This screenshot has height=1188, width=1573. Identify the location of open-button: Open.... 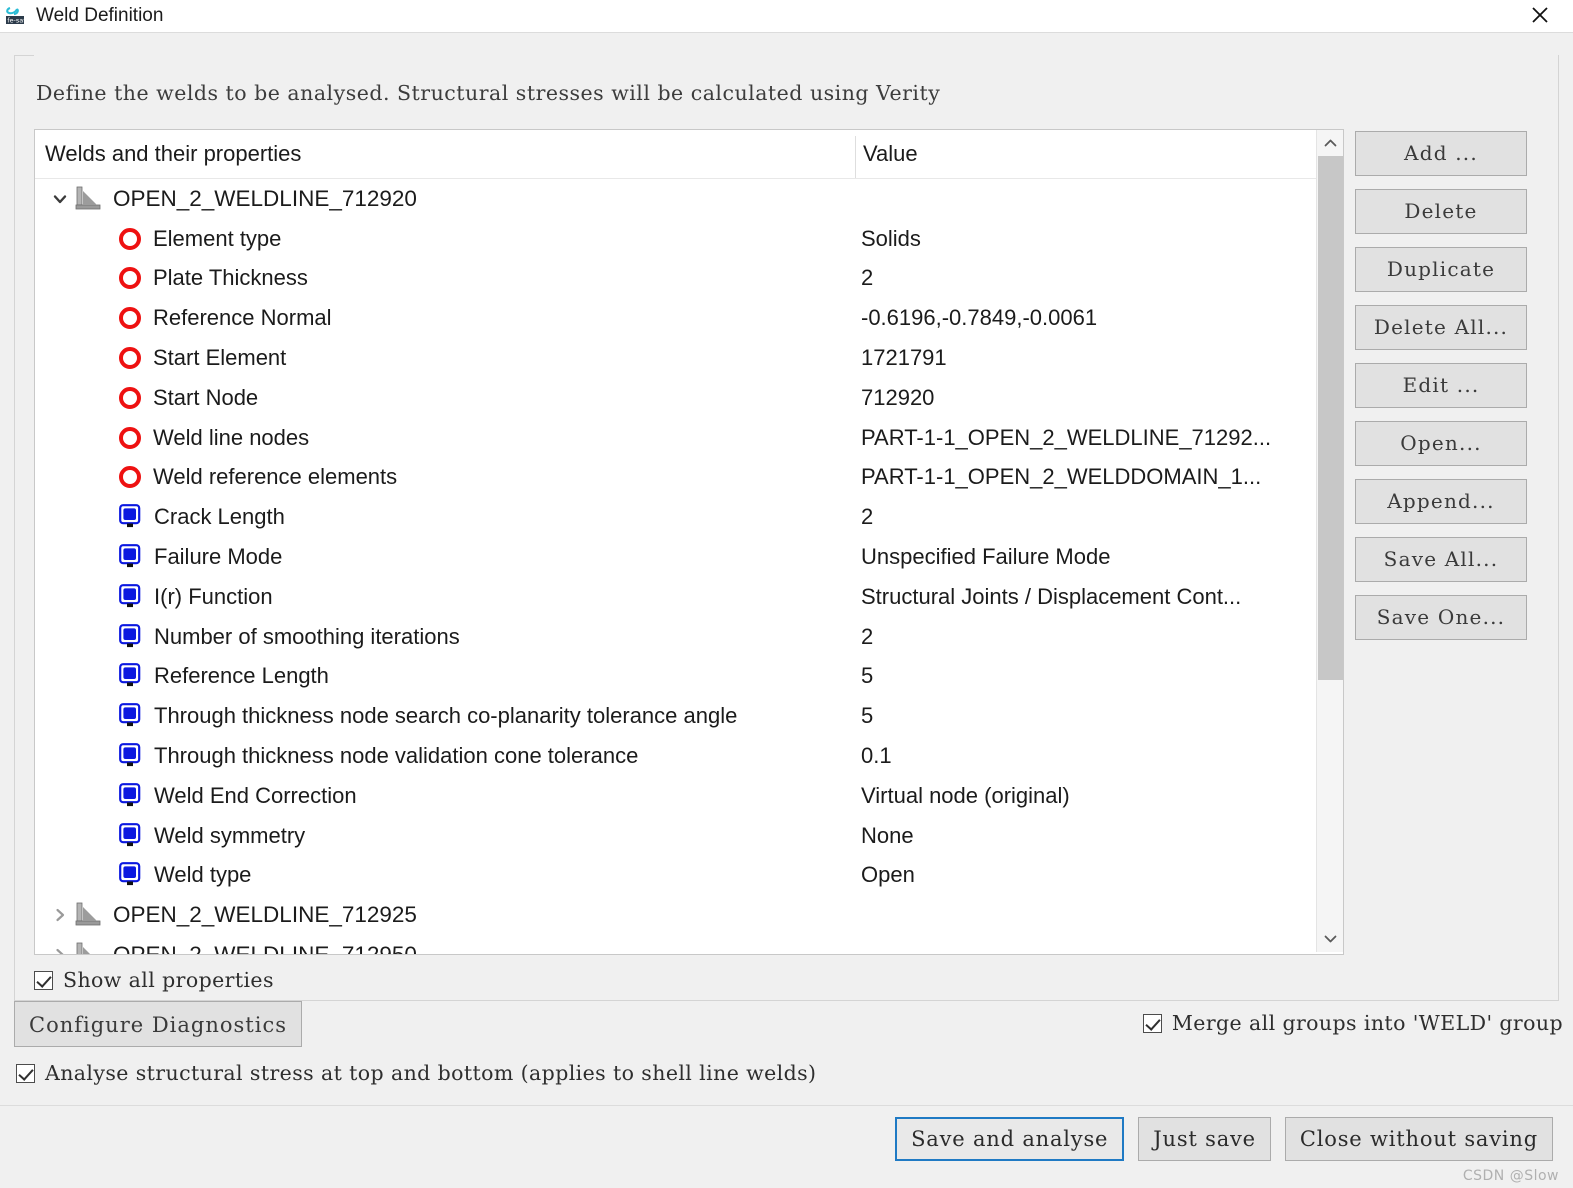
(1441, 443).